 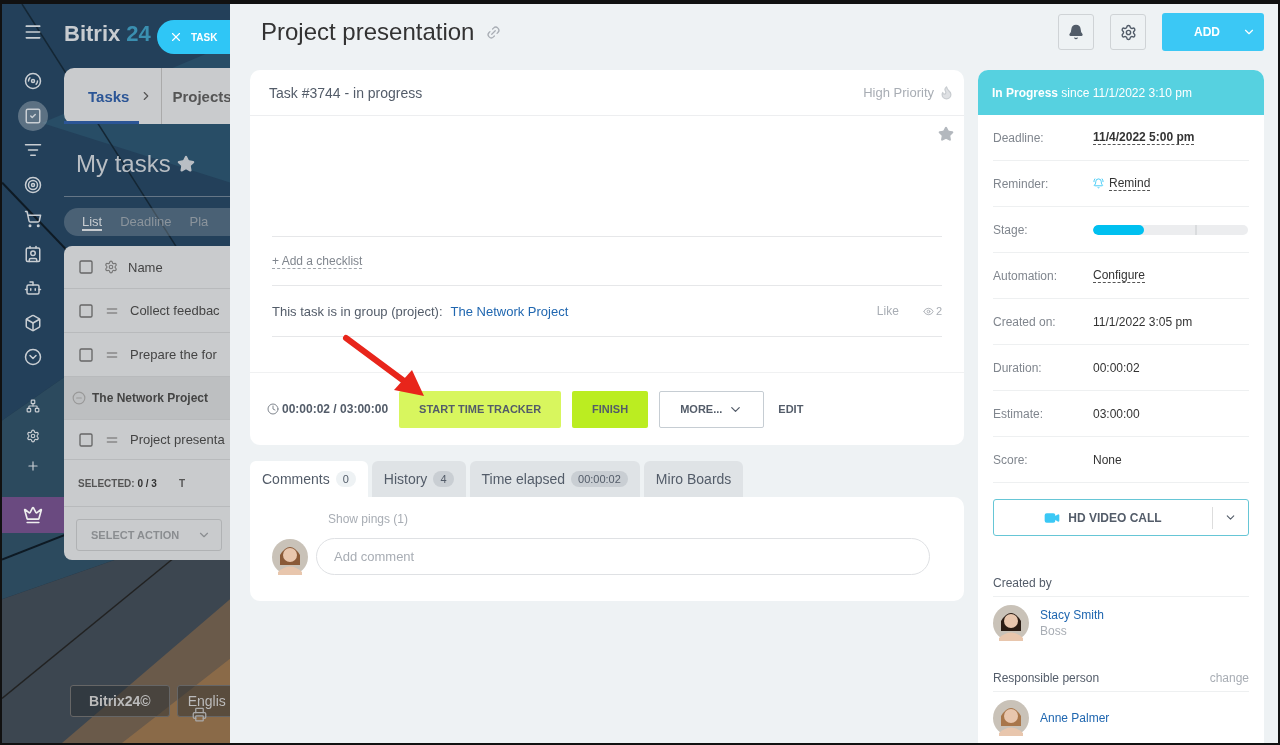 What do you see at coordinates (791, 409) in the screenshot?
I see `edit-button: EDIT` at bounding box center [791, 409].